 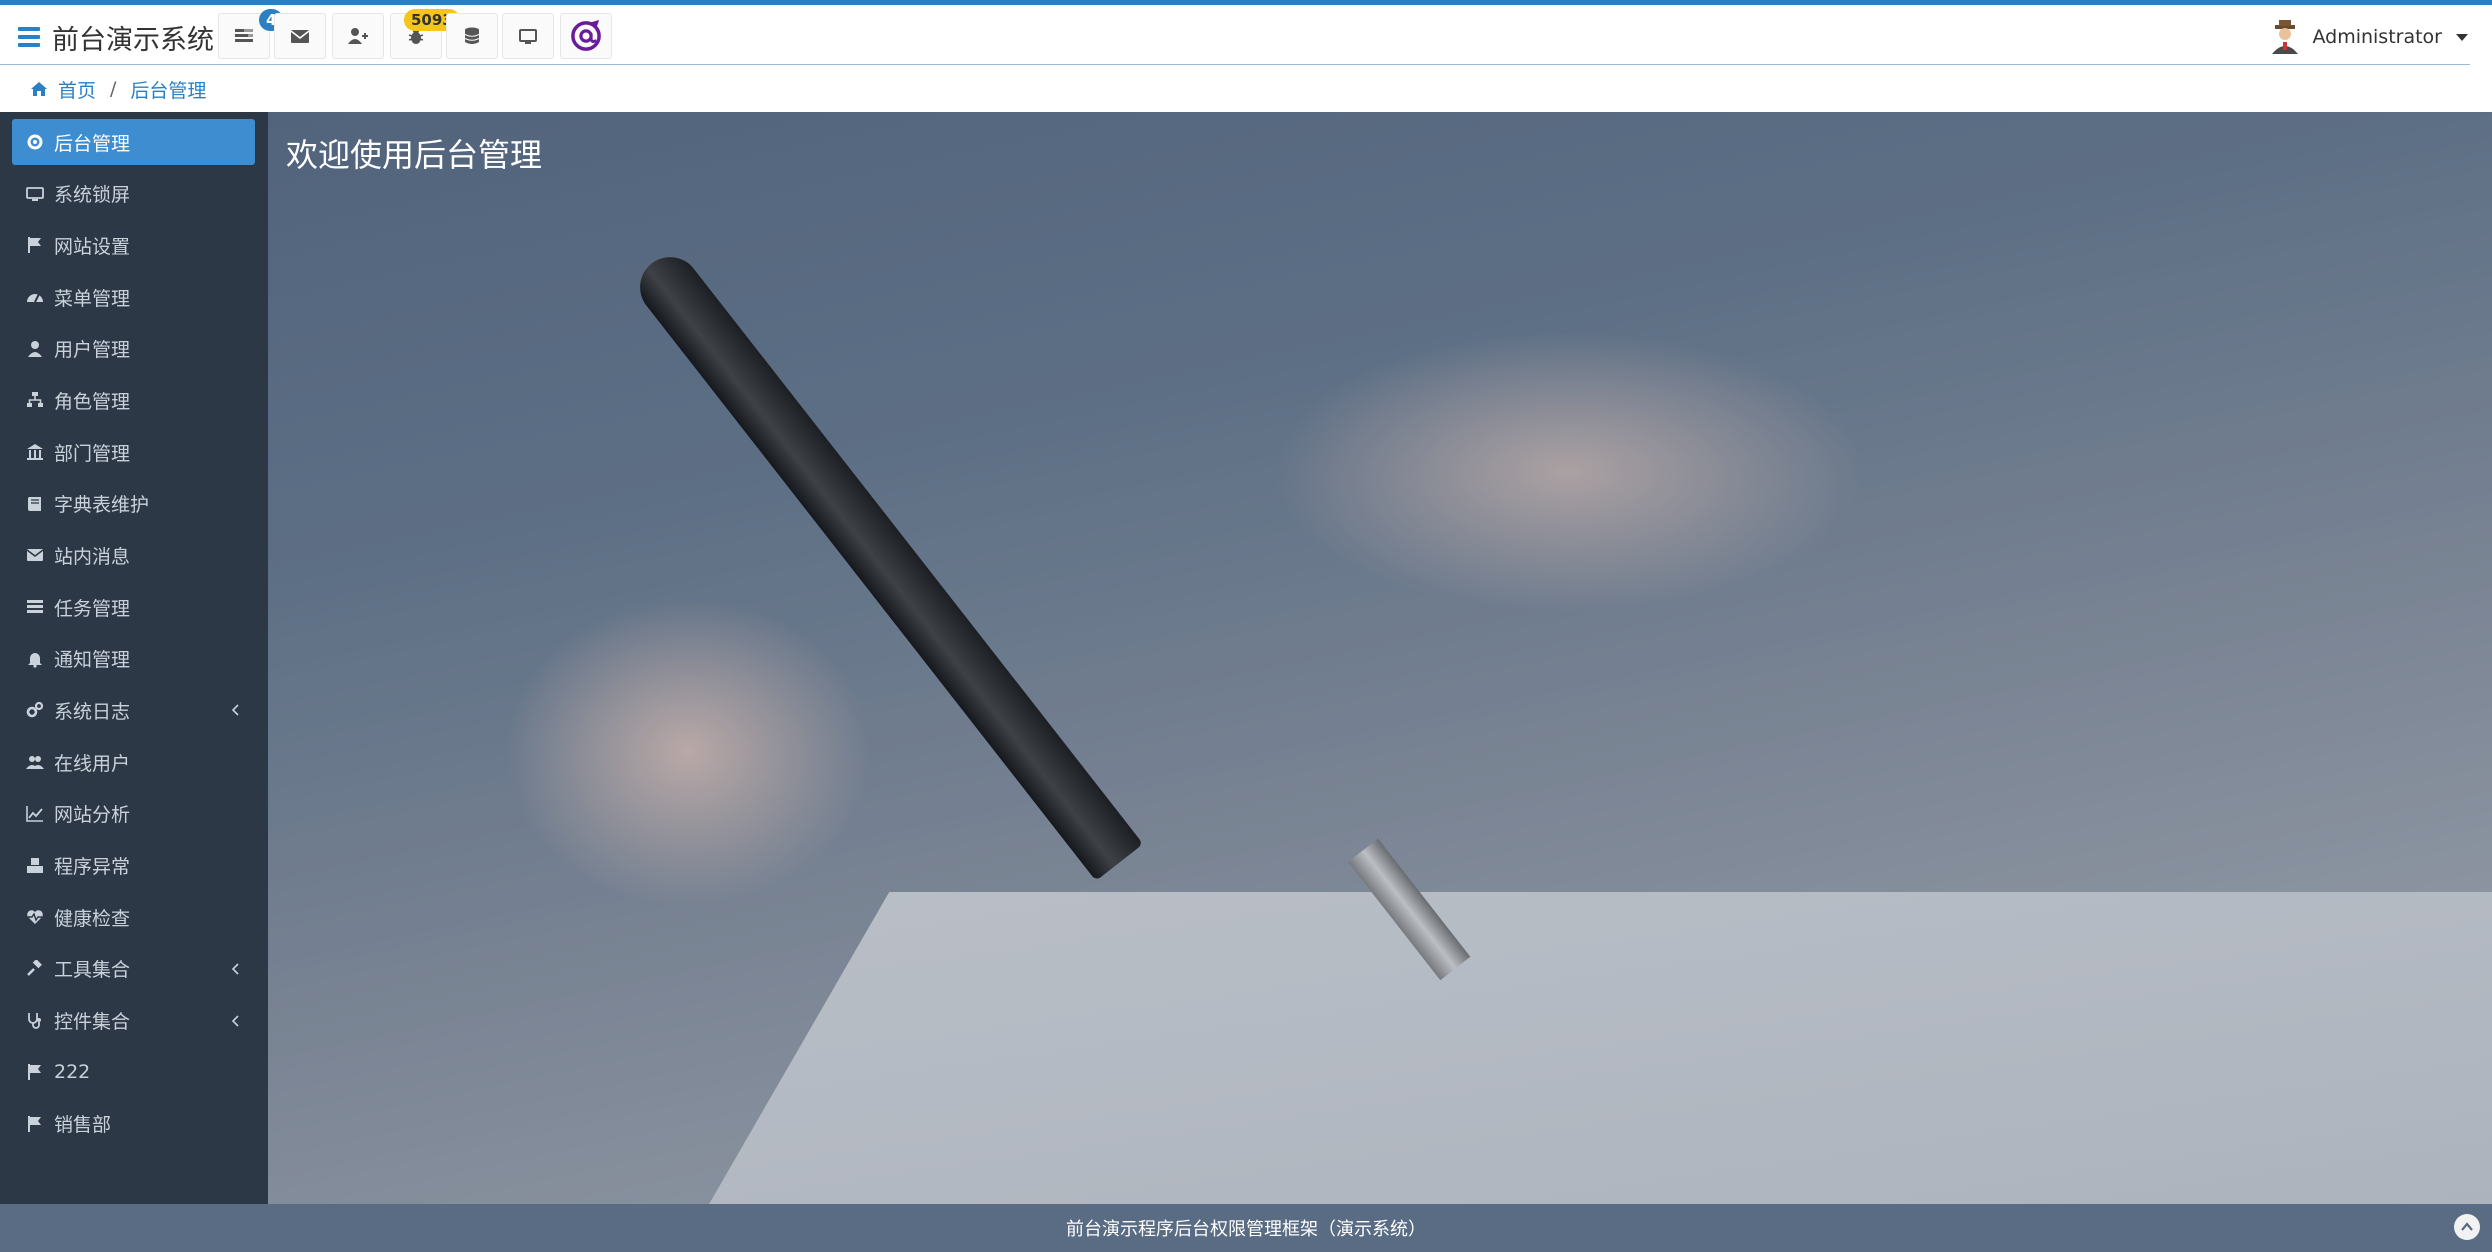 I want to click on footer-text: 前台演示程序后台权限管理框架（演示系统）, so click(x=1246, y=1229).